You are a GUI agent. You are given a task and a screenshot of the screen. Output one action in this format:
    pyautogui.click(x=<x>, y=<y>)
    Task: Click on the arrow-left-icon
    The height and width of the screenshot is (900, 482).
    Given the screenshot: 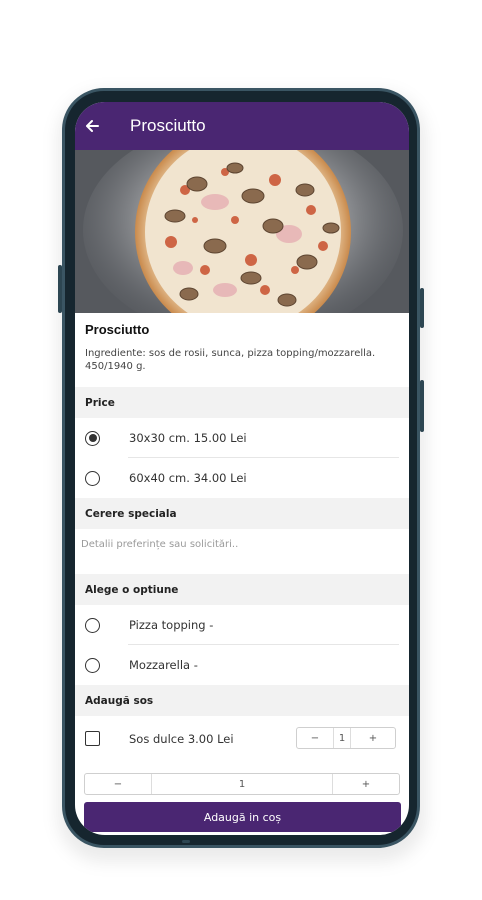 What is the action you would take?
    pyautogui.click(x=93, y=126)
    